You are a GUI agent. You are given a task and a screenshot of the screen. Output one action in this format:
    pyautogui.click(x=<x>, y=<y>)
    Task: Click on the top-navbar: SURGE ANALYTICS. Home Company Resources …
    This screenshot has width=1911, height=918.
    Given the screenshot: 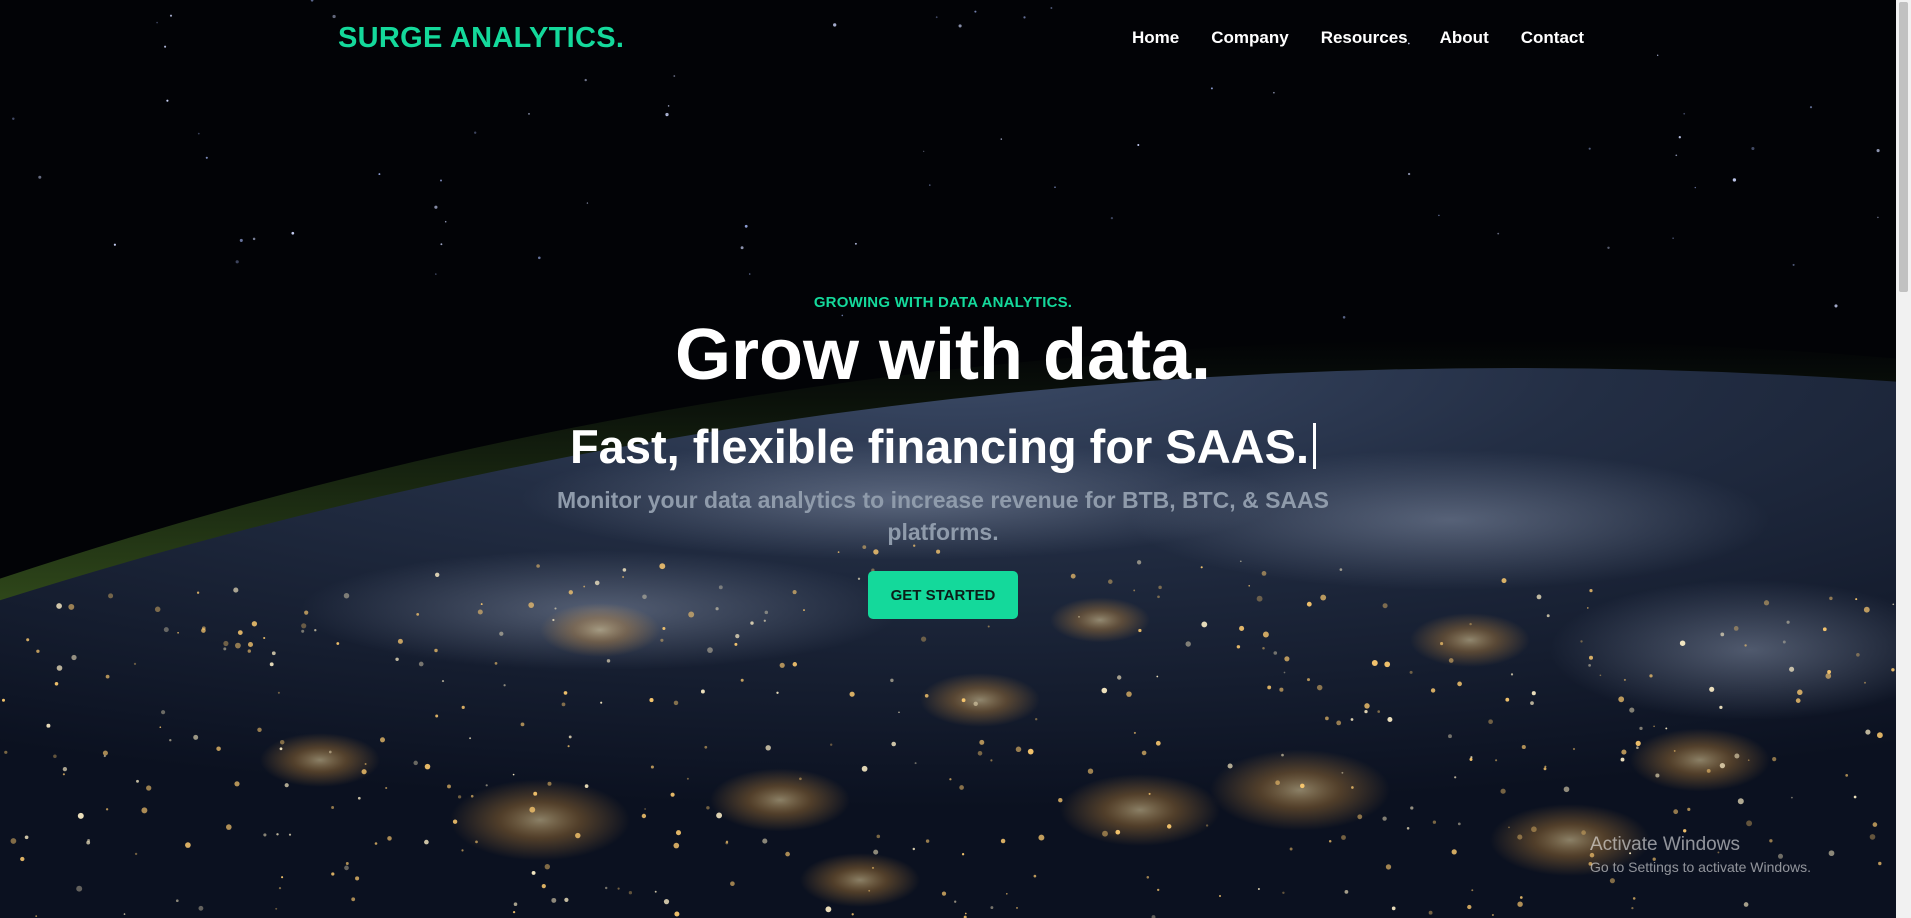 What is the action you would take?
    pyautogui.click(x=948, y=40)
    